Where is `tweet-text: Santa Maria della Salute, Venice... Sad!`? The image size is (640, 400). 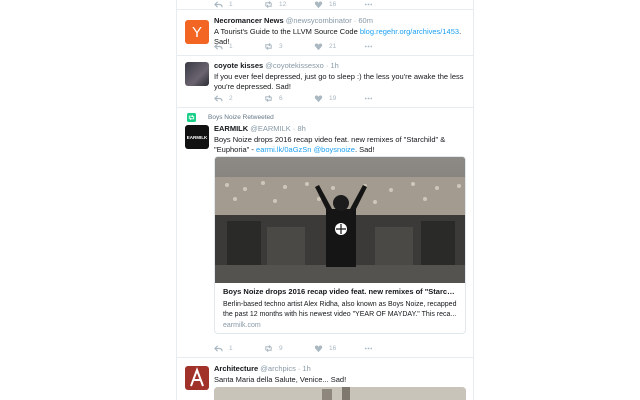
tweet-text: Santa Maria della Salute, Venice... Sad! is located at coordinates (280, 379).